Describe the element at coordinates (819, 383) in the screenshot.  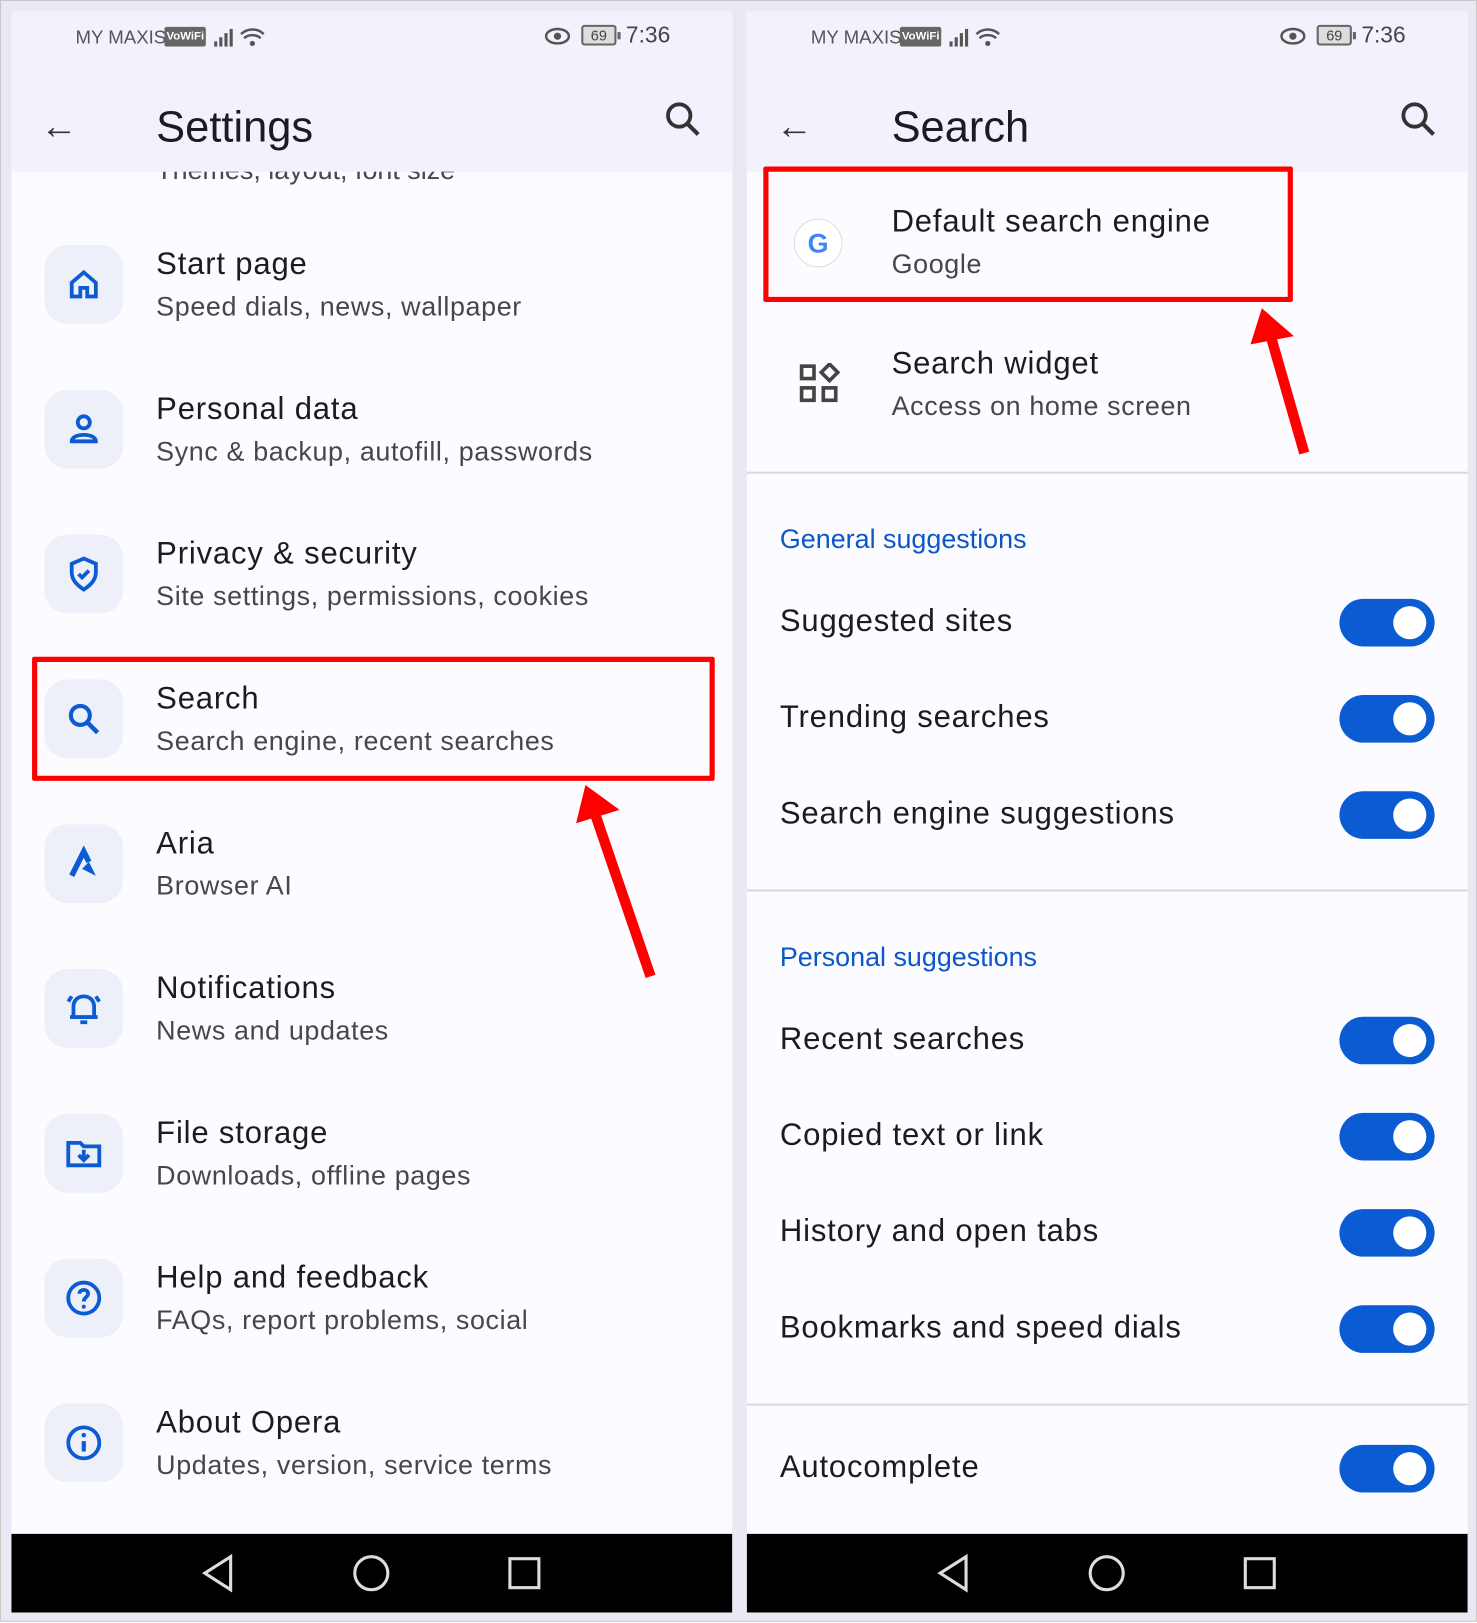
I see `widgets-icon` at that location.